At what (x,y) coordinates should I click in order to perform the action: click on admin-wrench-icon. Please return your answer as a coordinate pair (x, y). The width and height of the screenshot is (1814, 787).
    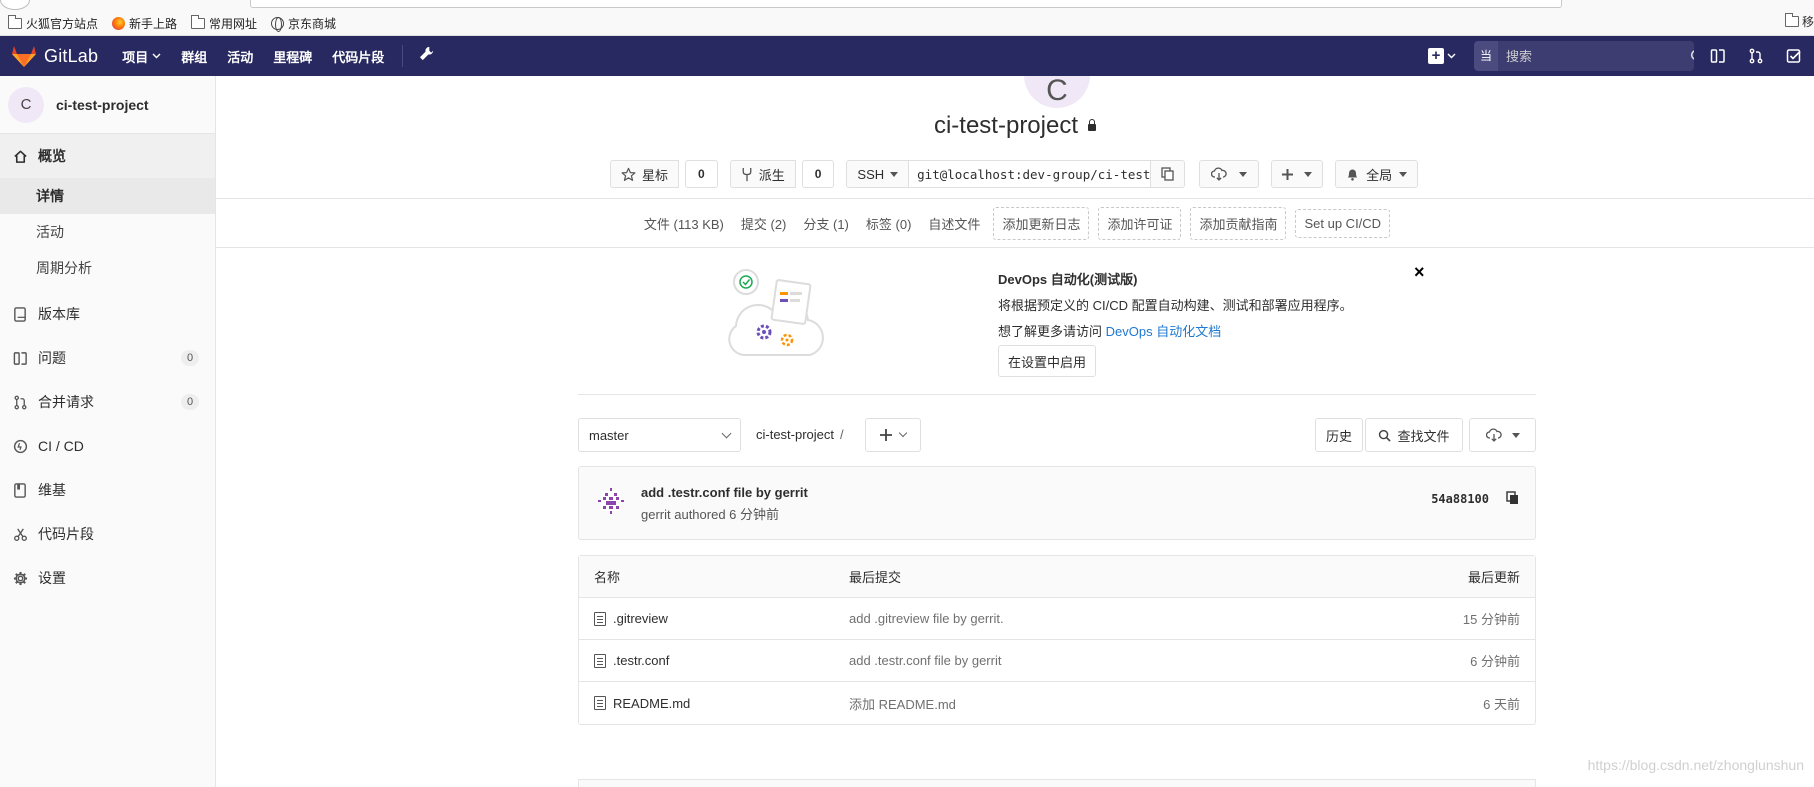
    Looking at the image, I should click on (426, 56).